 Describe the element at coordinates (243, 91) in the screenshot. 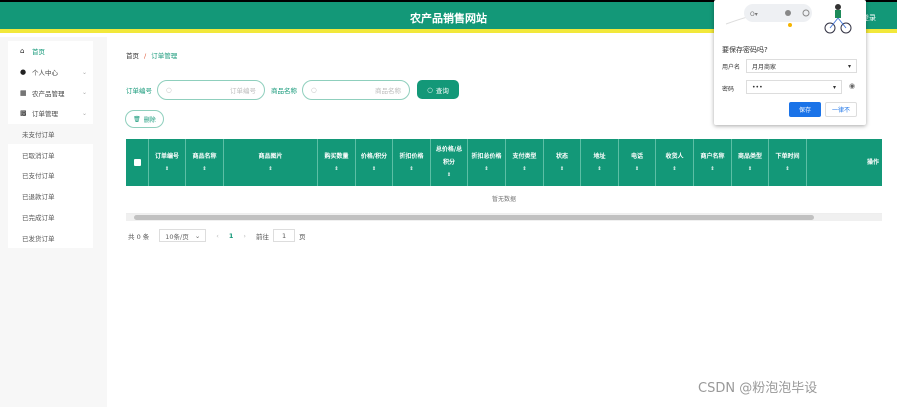

I see `order-number-placeholder: 订单编号` at that location.